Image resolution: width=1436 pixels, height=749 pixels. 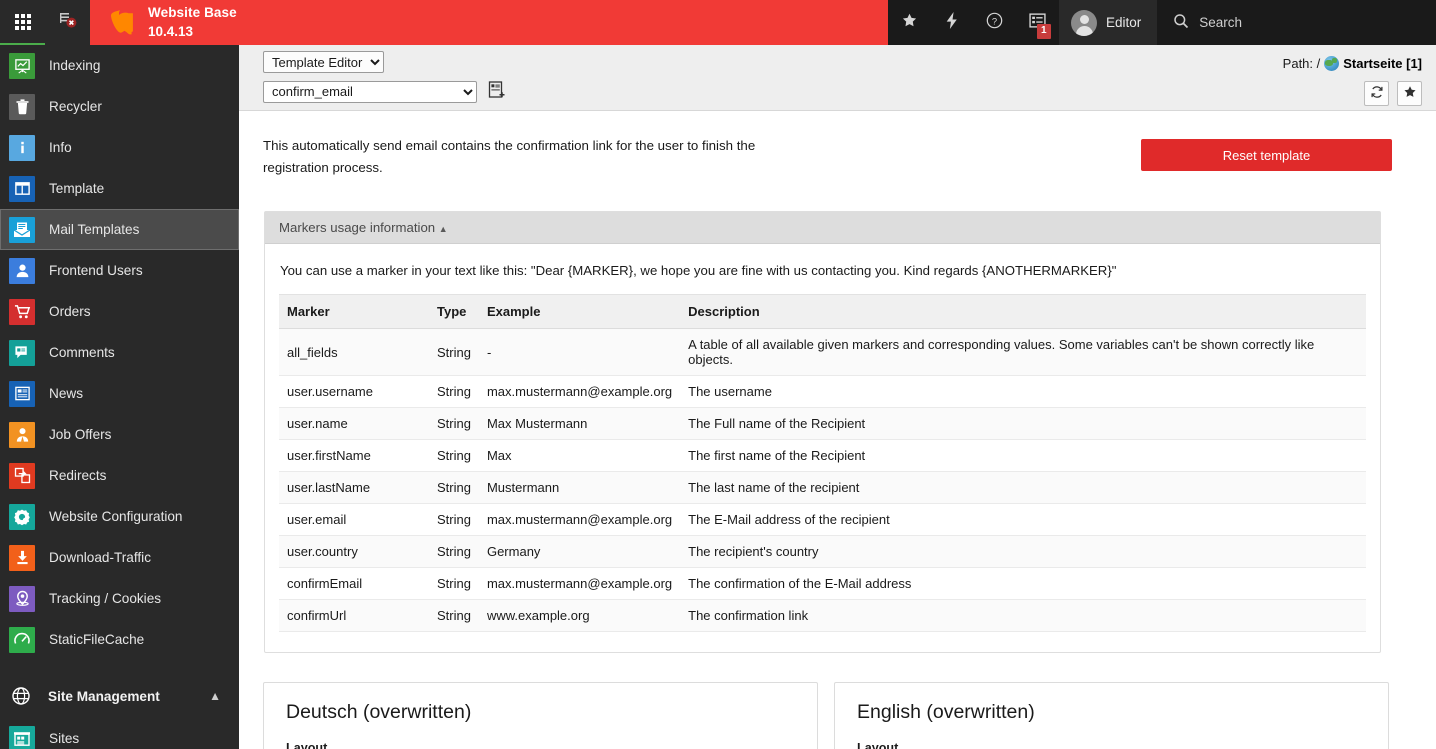 I want to click on clear-cache-shortcut-button, so click(x=67, y=22).